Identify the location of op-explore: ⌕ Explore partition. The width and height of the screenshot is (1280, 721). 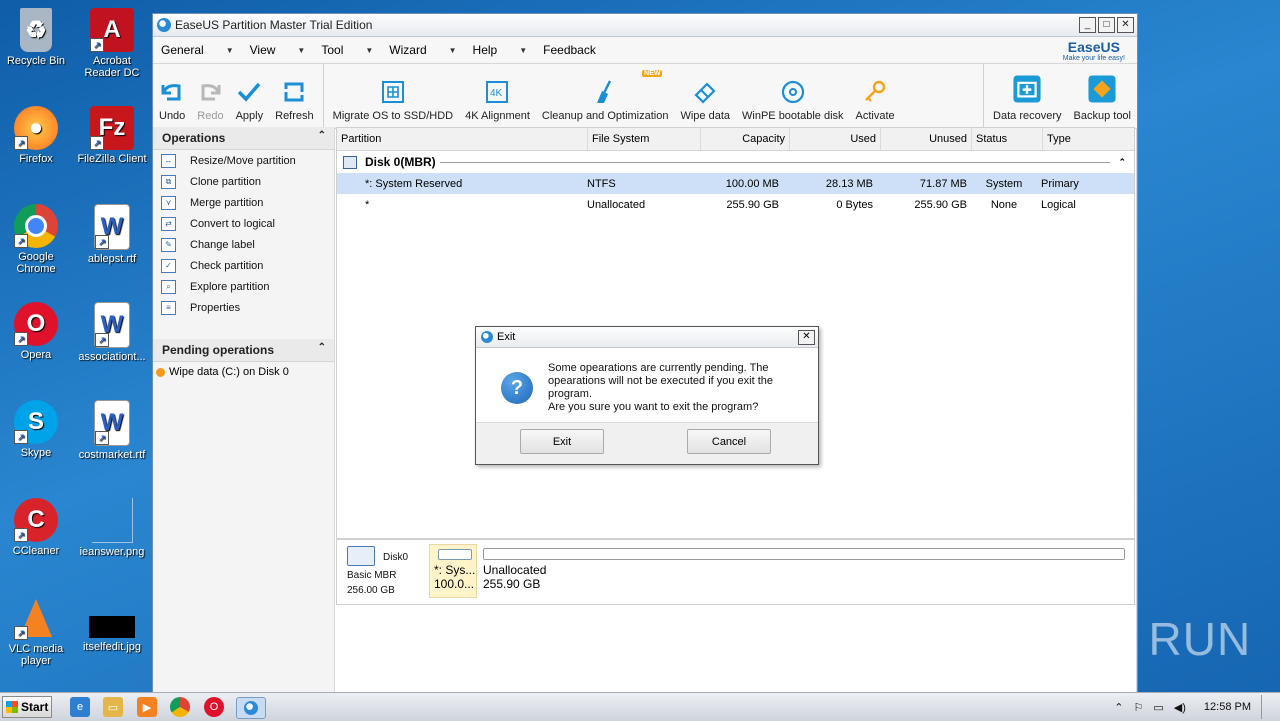
(243, 286).